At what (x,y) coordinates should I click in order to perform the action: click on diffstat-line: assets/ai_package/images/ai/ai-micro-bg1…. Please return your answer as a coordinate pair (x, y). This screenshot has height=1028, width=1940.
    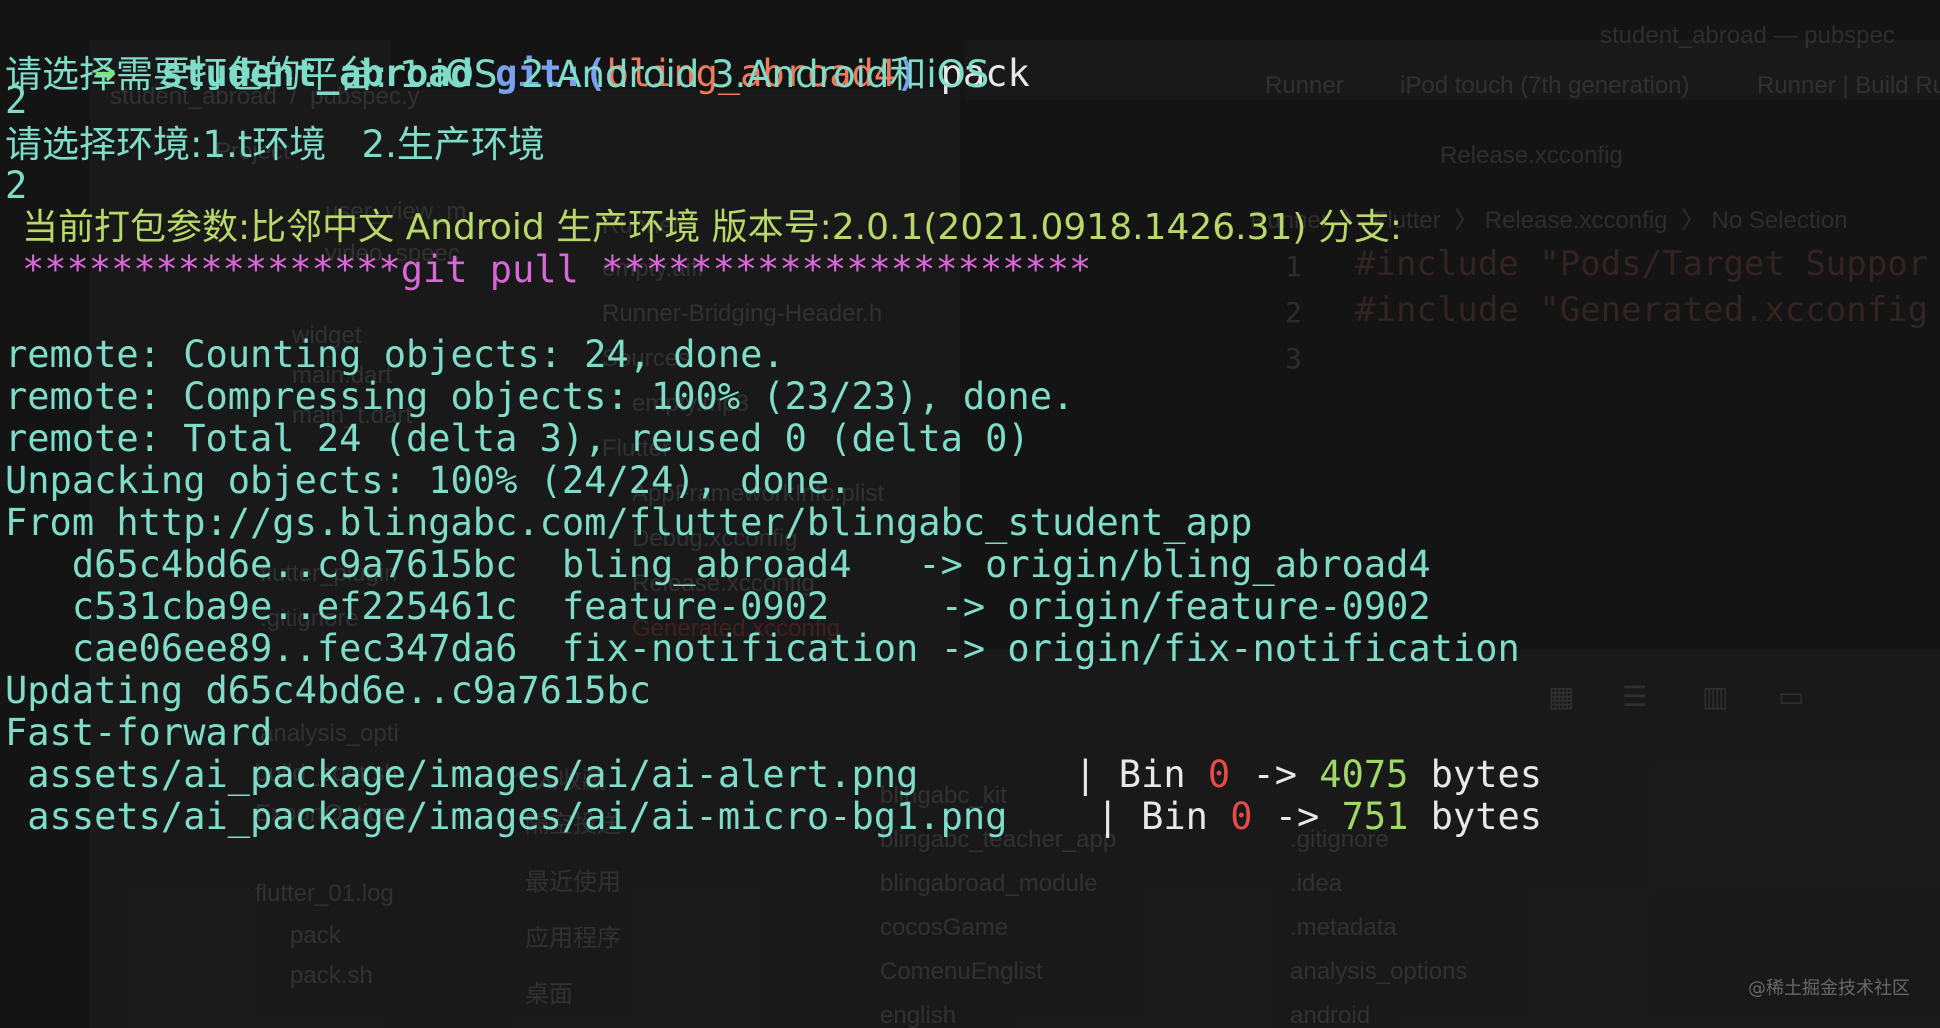
    Looking at the image, I should click on (773, 817).